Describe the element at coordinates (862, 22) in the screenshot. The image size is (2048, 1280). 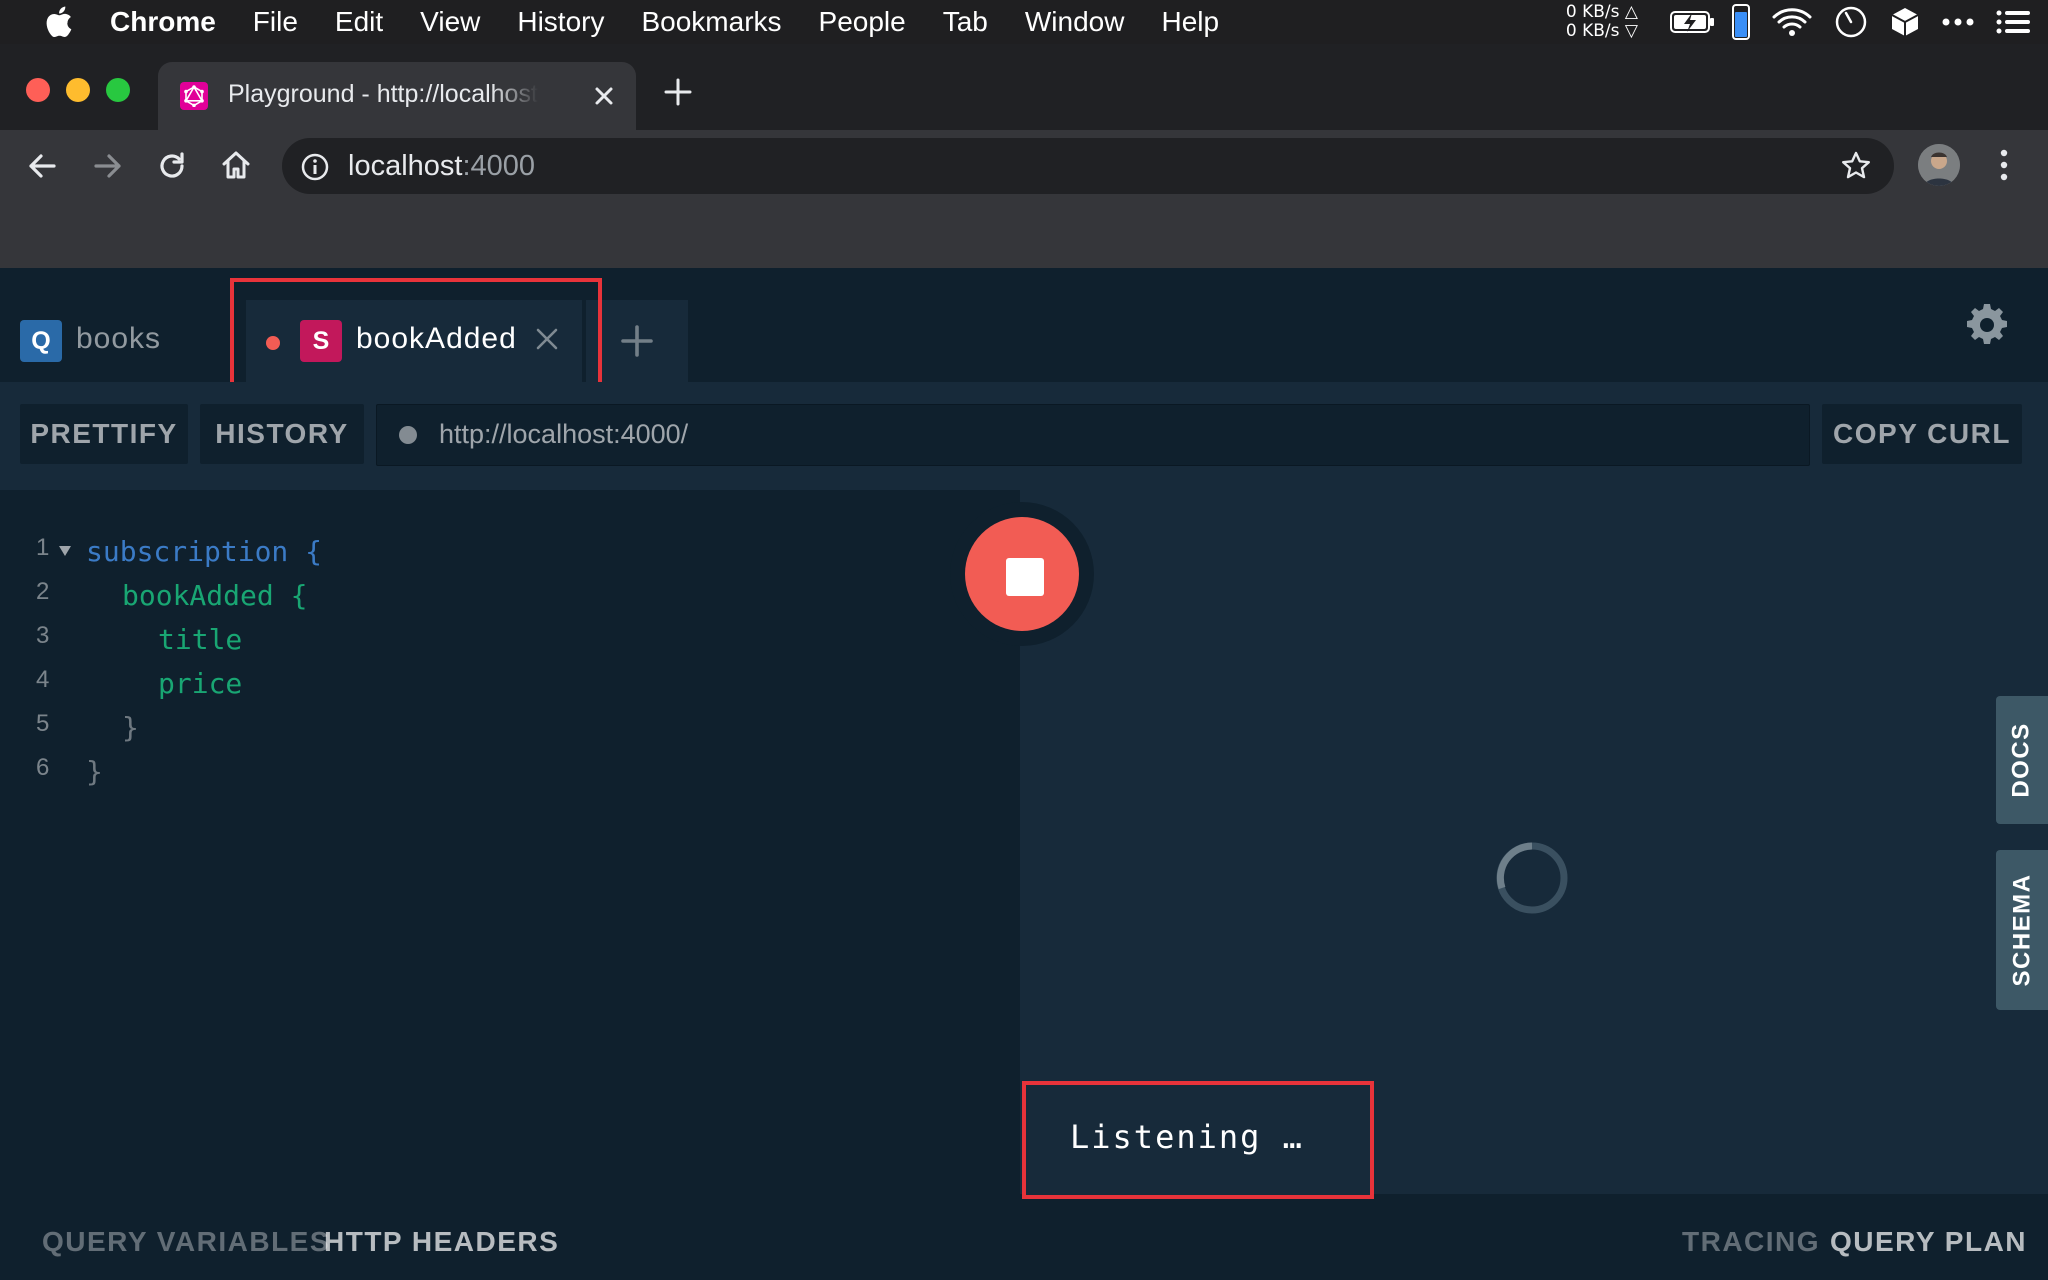
I see `menu-people: People` at that location.